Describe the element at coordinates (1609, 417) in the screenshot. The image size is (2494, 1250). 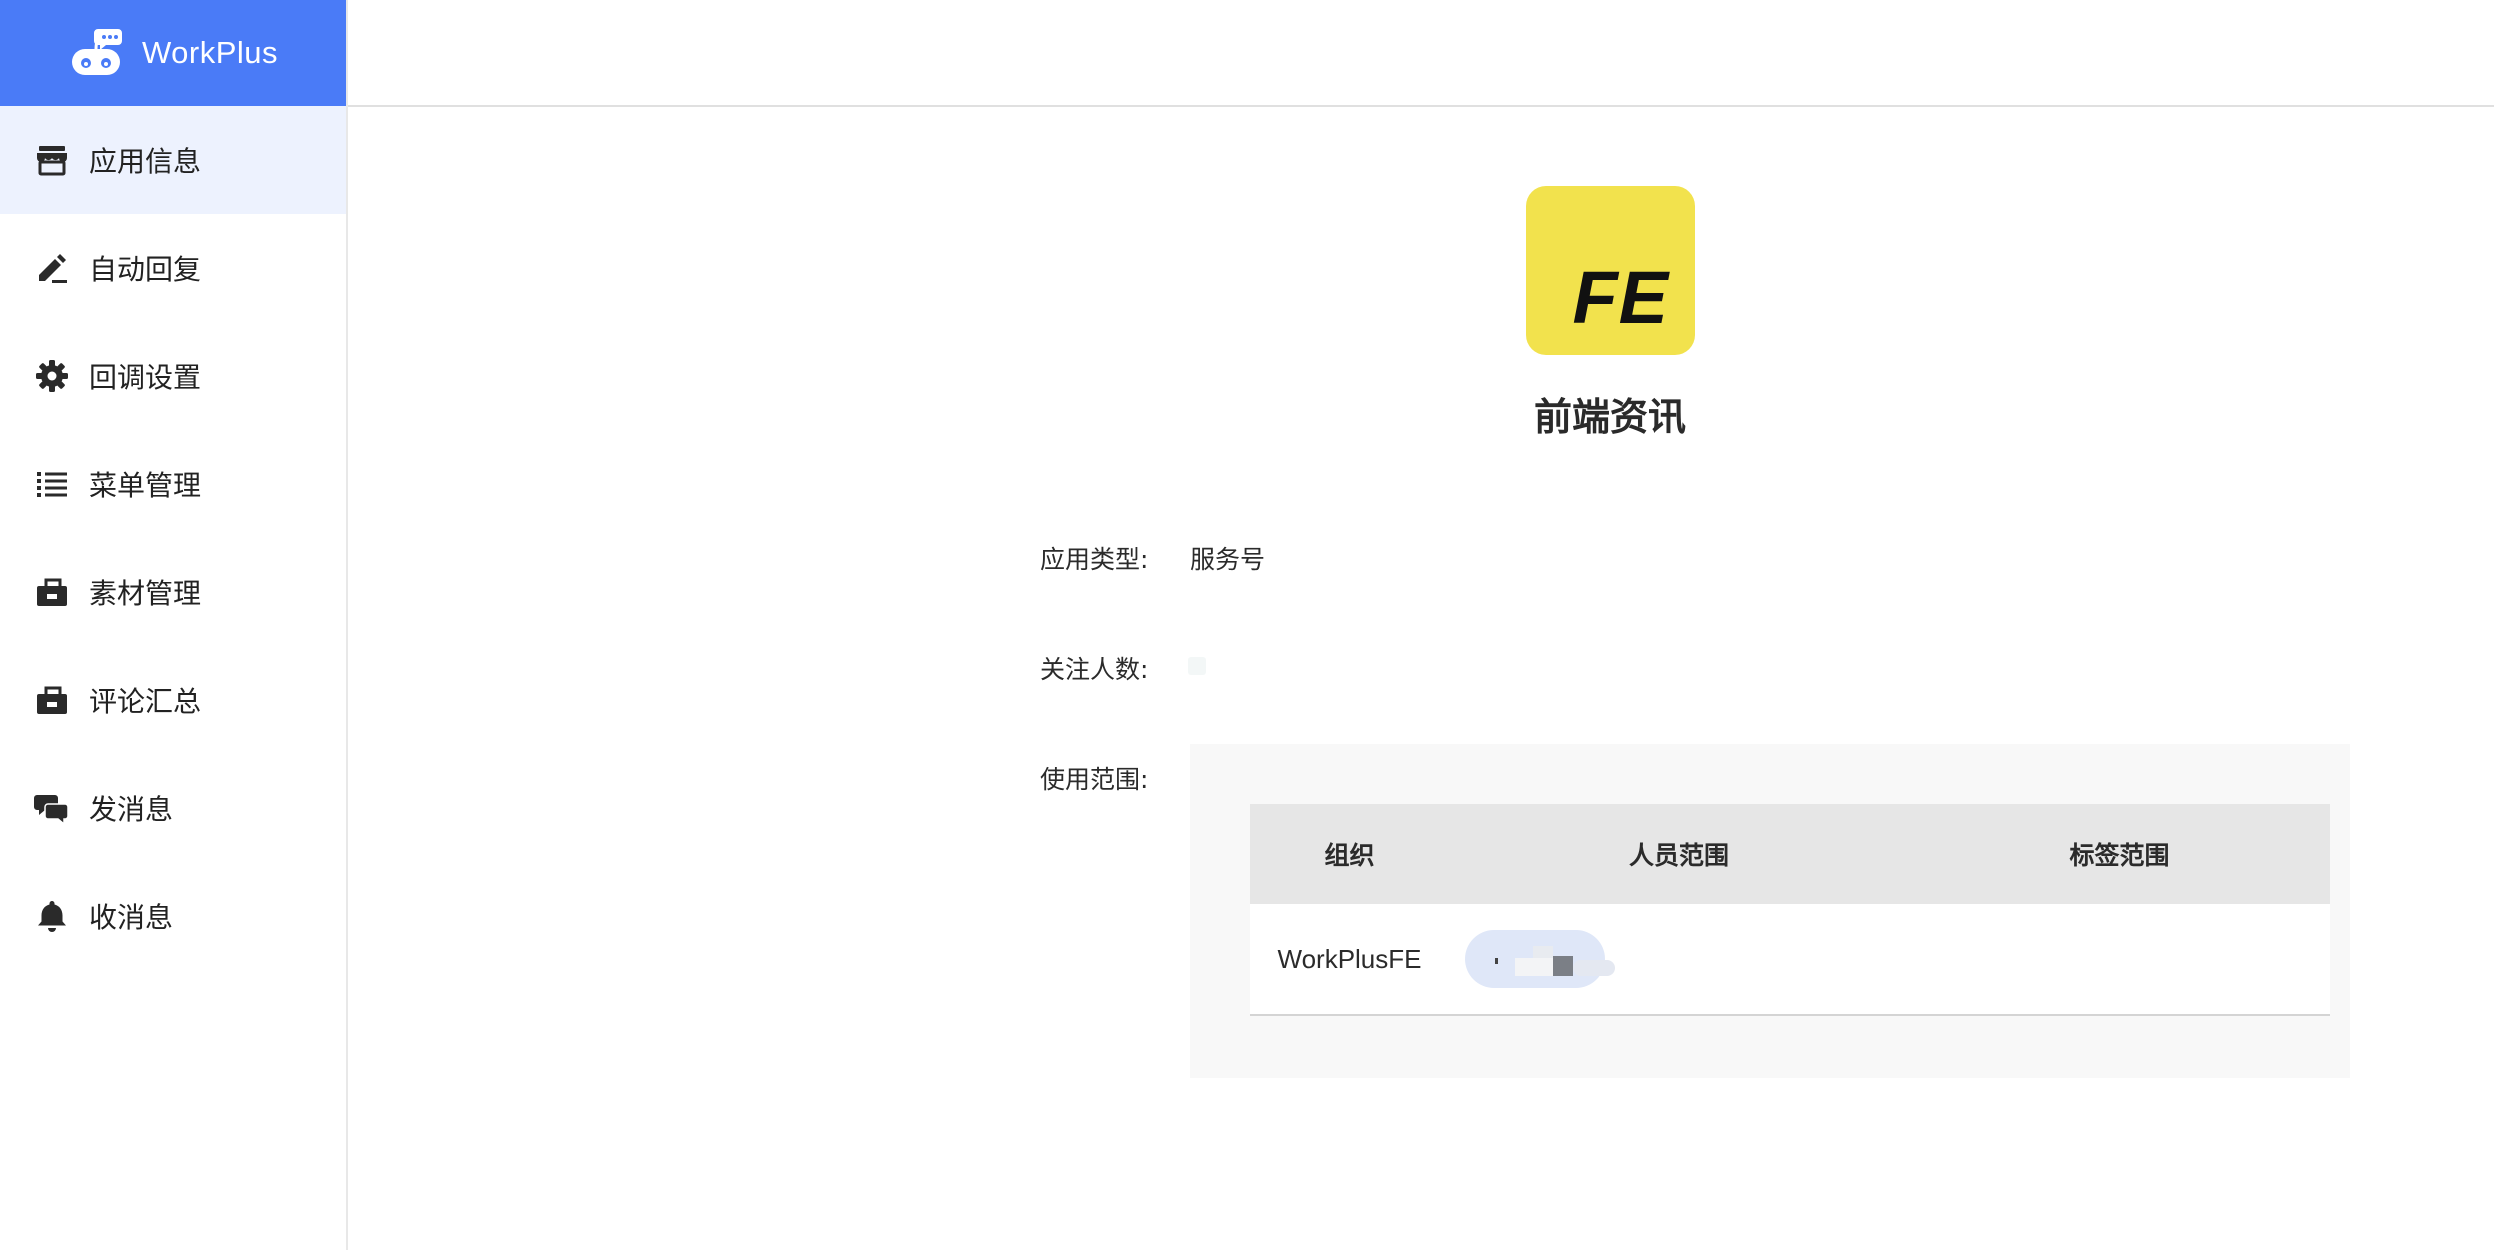
I see `app-name: 前端资讯` at that location.